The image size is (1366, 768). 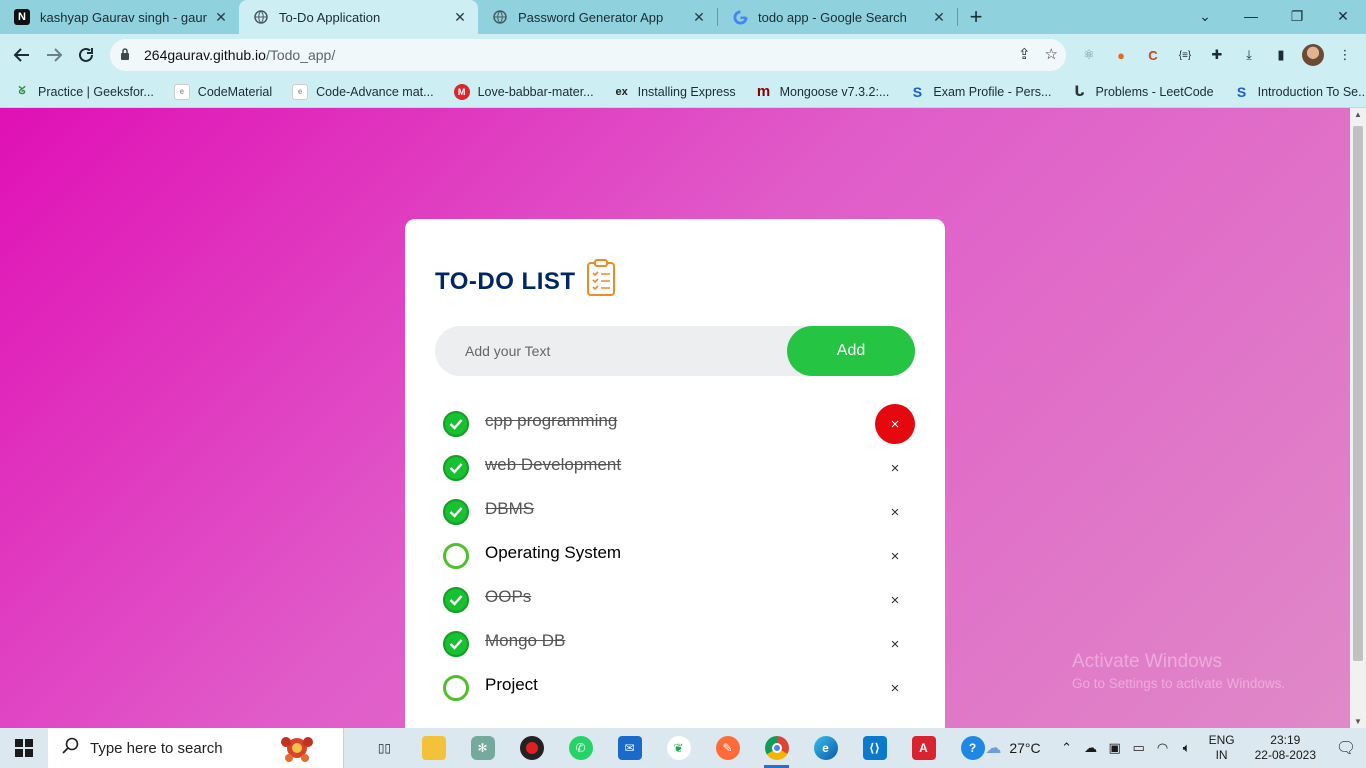 I want to click on tab-search-icon: ⌄, so click(x=1205, y=16).